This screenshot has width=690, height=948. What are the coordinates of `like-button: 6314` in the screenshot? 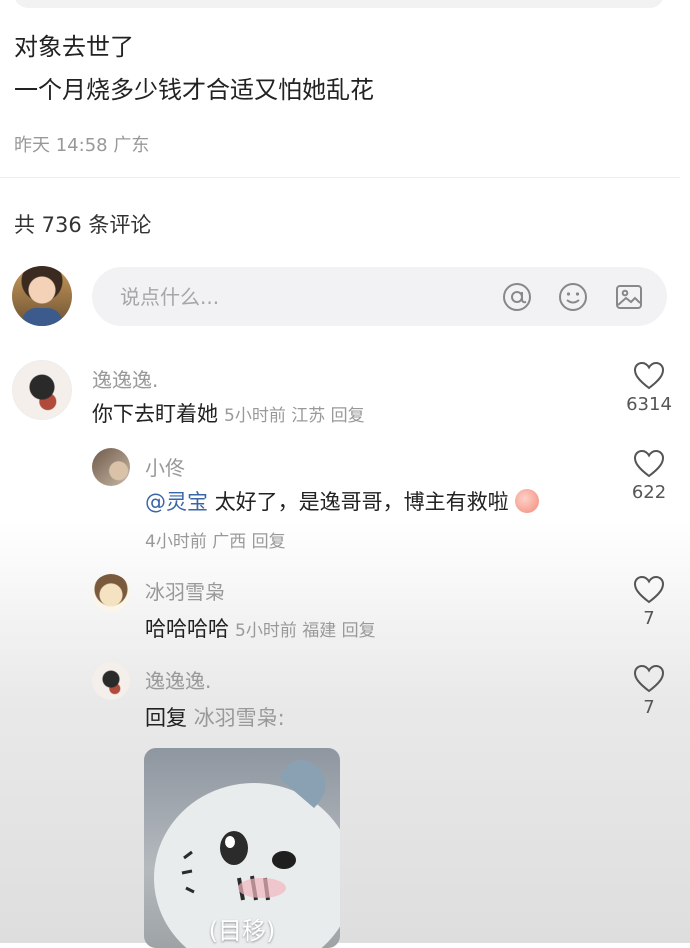 It's located at (649, 388).